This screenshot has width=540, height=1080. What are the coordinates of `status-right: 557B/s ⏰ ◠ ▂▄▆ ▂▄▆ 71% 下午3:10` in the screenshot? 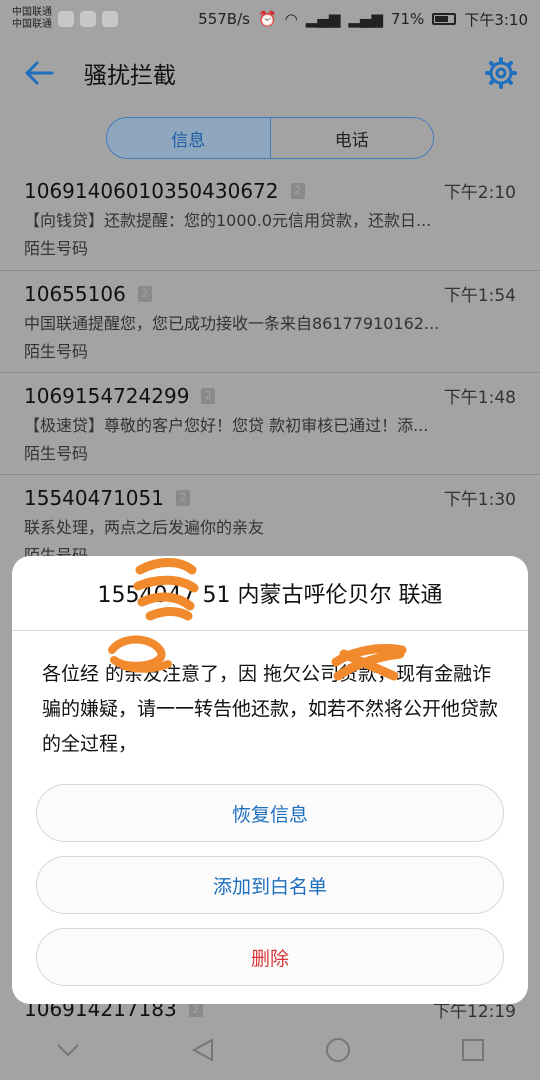 It's located at (363, 19).